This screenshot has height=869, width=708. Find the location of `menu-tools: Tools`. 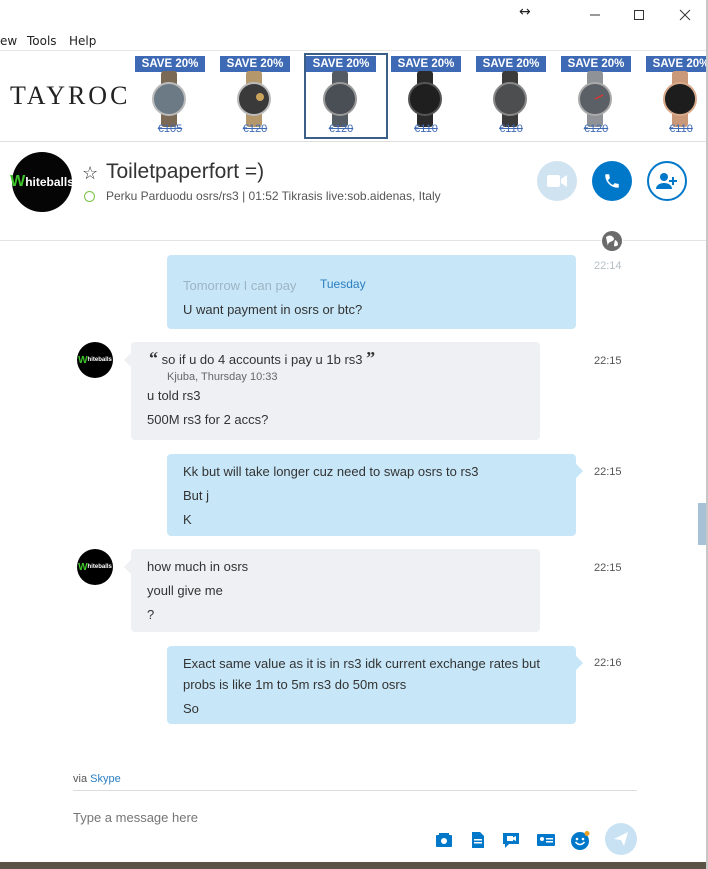

menu-tools: Tools is located at coordinates (42, 41).